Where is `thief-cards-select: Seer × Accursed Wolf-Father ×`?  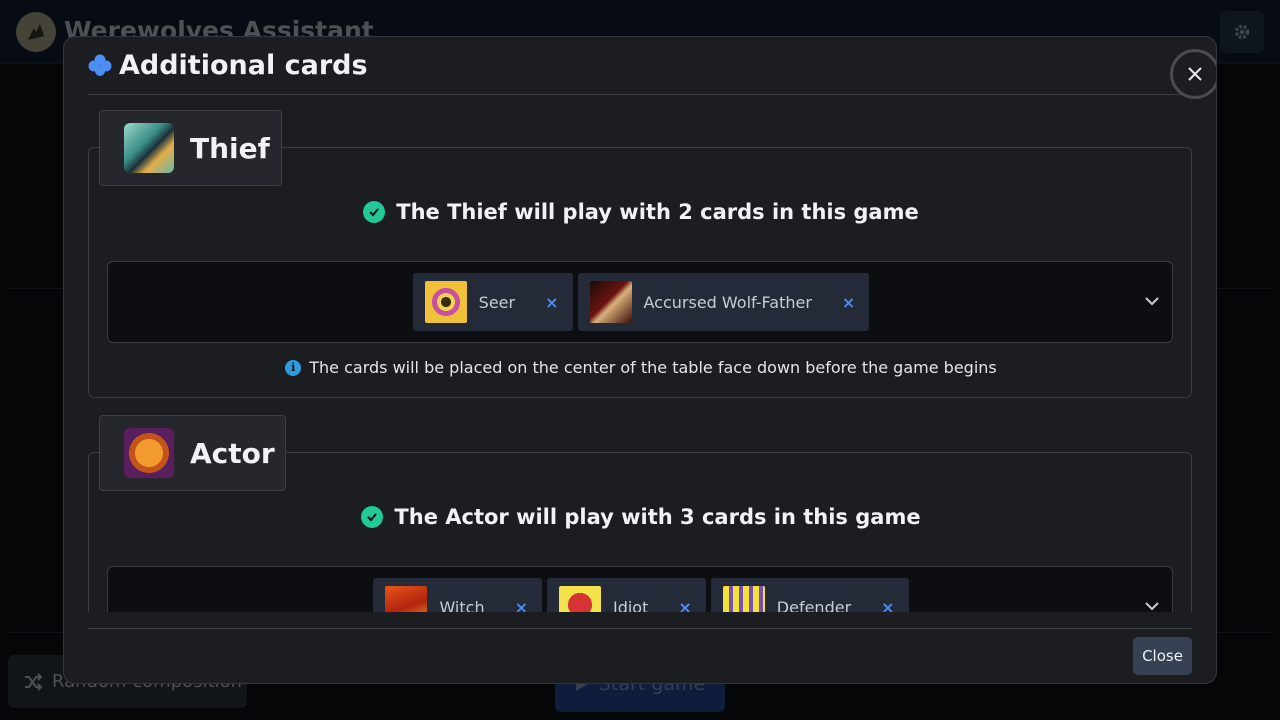 thief-cards-select: Seer × Accursed Wolf-Father × is located at coordinates (640, 302).